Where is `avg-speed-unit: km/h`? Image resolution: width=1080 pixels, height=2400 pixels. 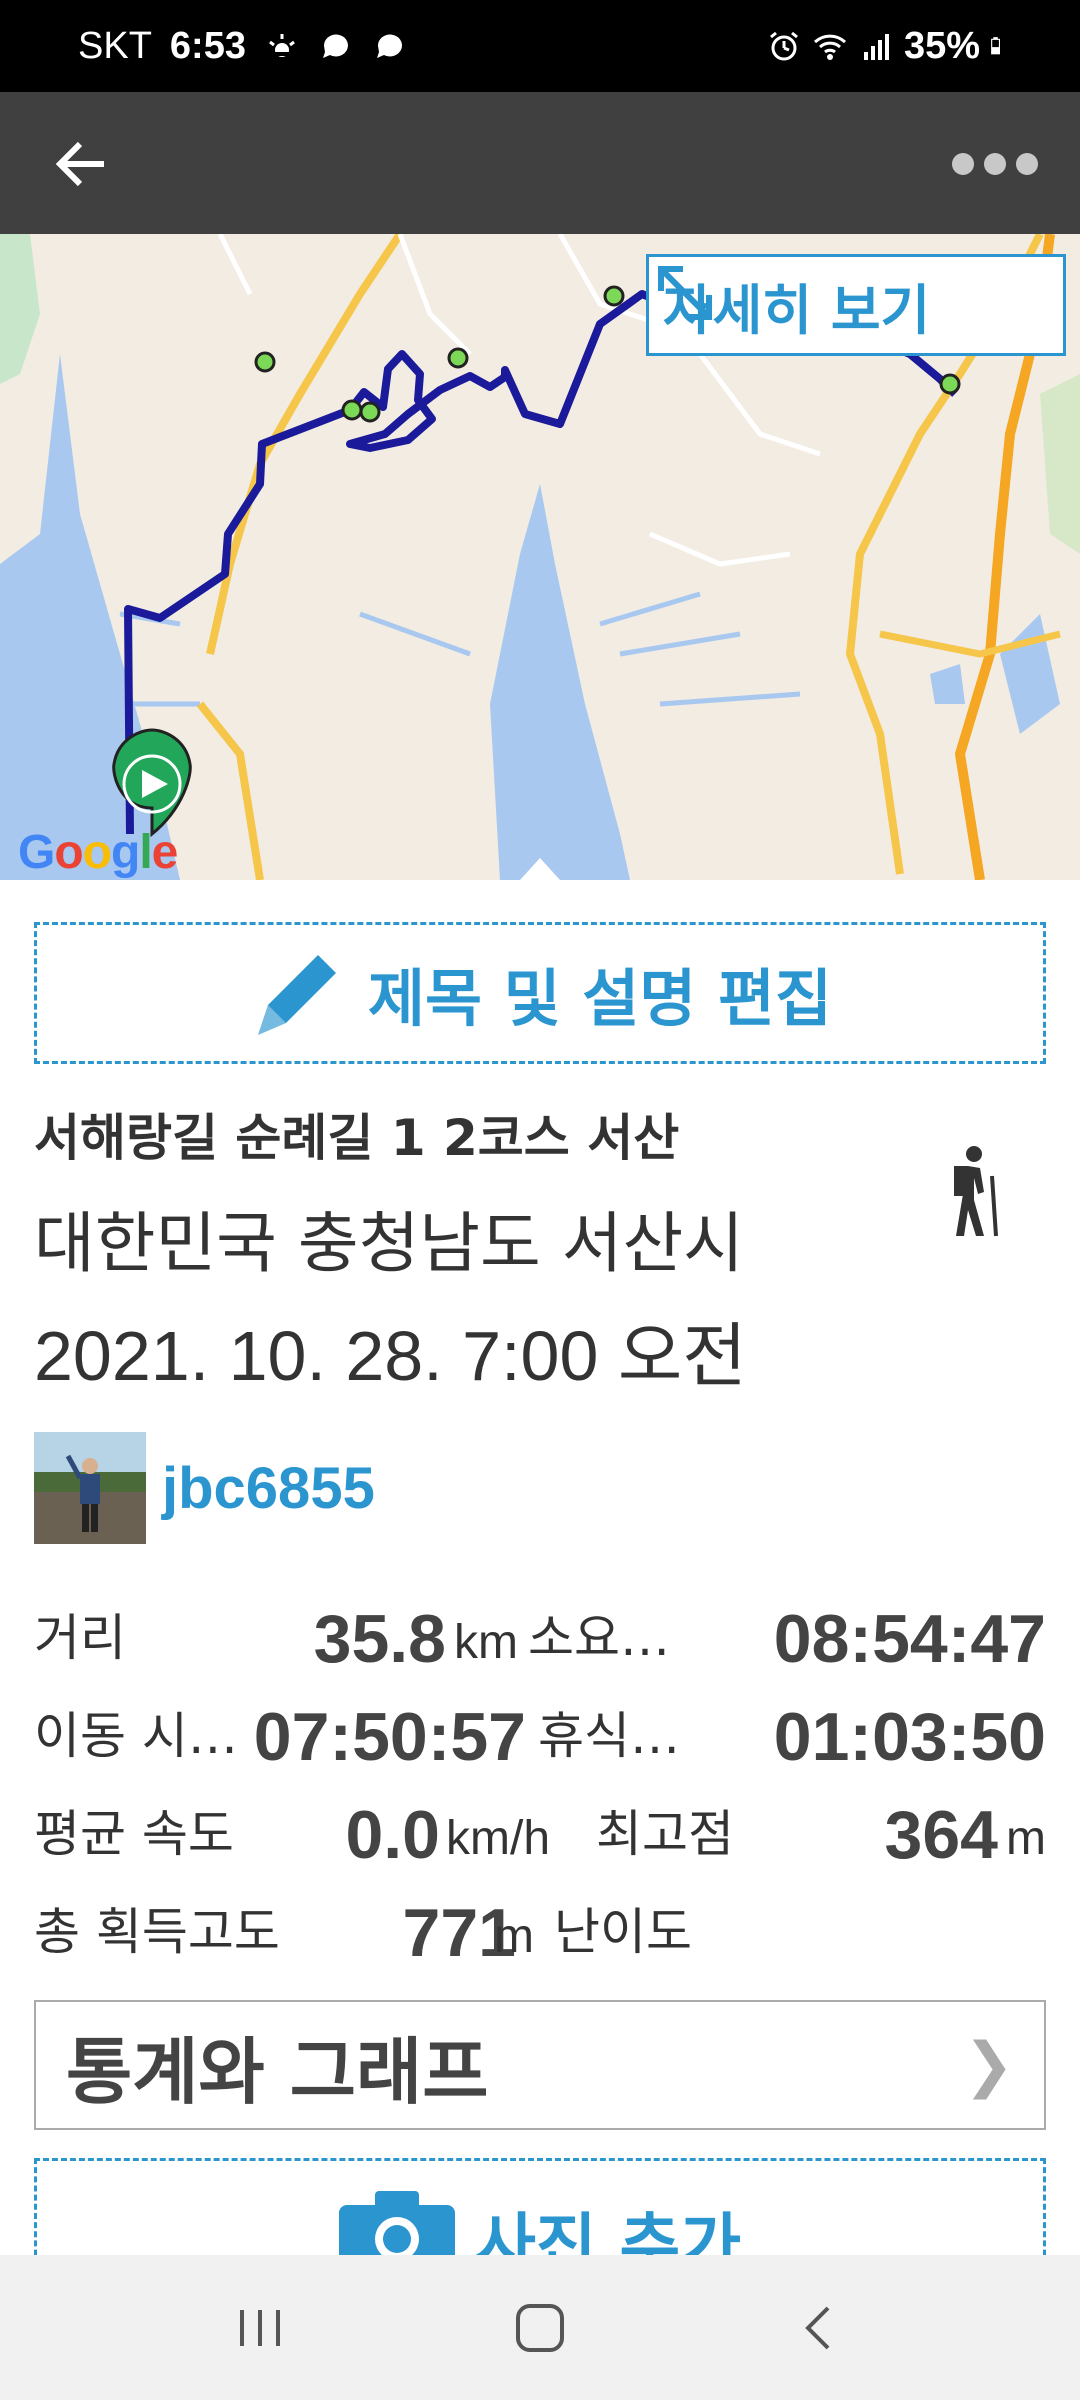
avg-speed-unit: km/h is located at coordinates (498, 1838).